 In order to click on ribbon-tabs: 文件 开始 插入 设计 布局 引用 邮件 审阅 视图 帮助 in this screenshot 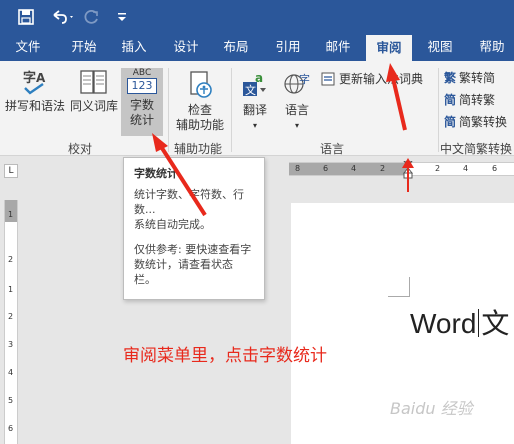, I will do `click(257, 47)`.